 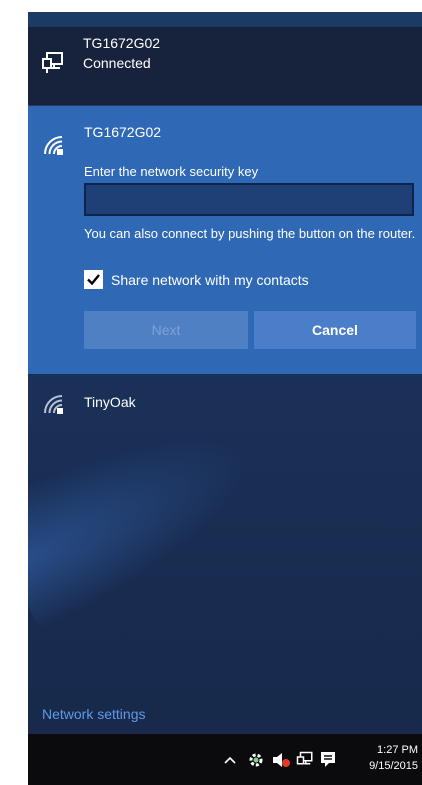 I want to click on connected-network-status: Connected, so click(x=117, y=63).